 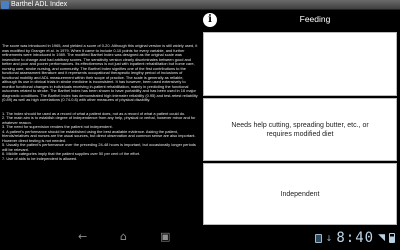 I want to click on window-title: Barthel ADL Index, so click(x=39, y=4).